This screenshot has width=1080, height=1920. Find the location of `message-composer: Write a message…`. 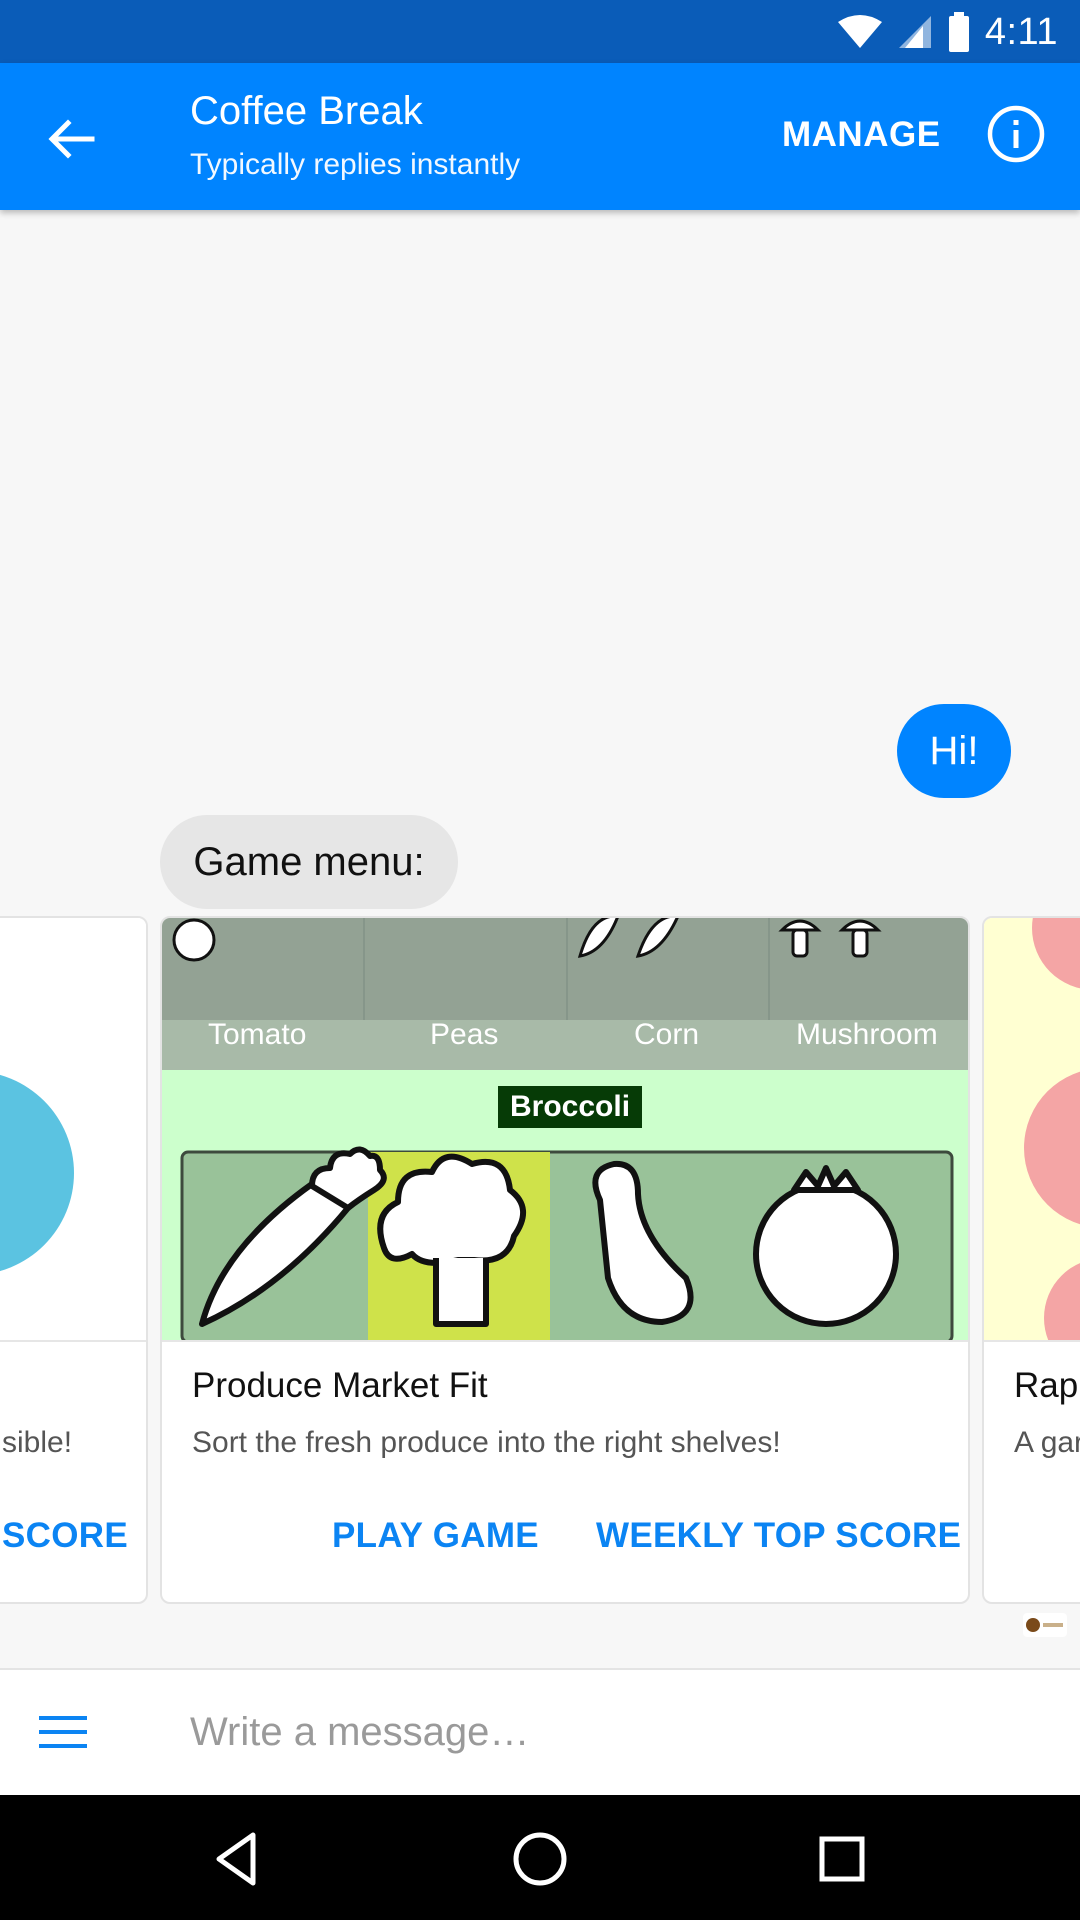

message-composer: Write a message… is located at coordinates (540, 1732).